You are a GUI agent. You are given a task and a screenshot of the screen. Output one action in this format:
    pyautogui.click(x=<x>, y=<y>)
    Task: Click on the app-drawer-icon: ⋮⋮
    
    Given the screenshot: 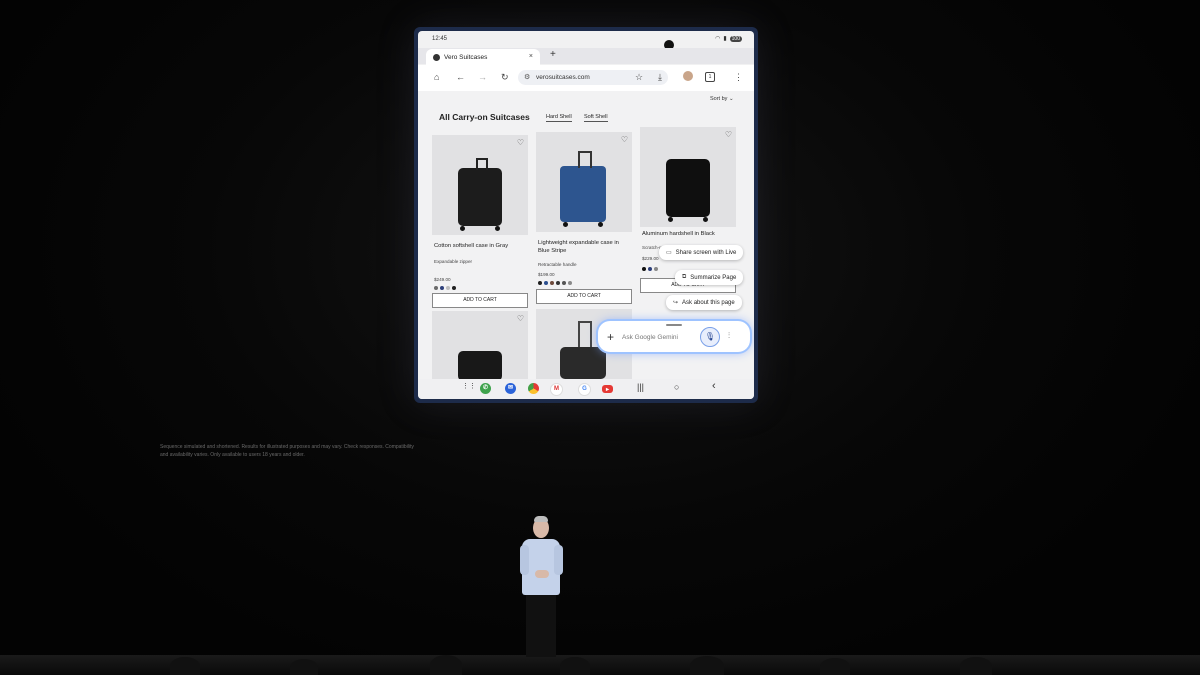 What is the action you would take?
    pyautogui.click(x=469, y=386)
    